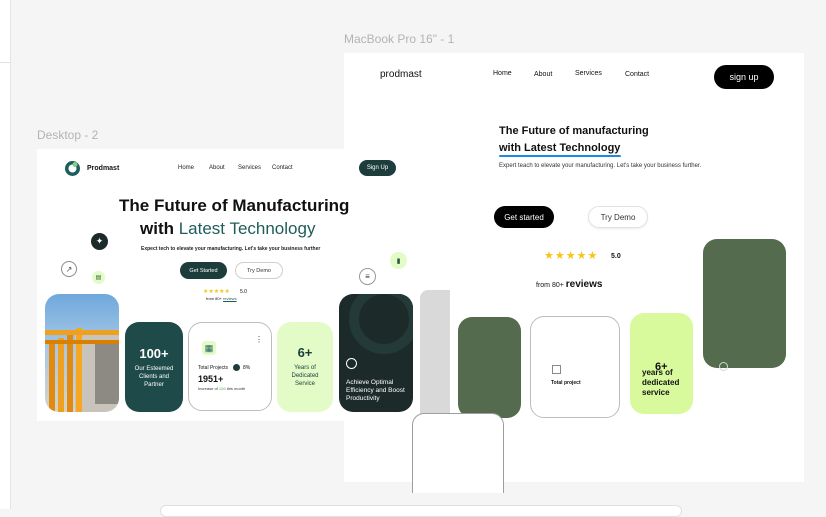 Image resolution: width=826 pixels, height=517 pixels. What do you see at coordinates (211, 379) in the screenshot?
I see `projects-number: 1951+` at bounding box center [211, 379].